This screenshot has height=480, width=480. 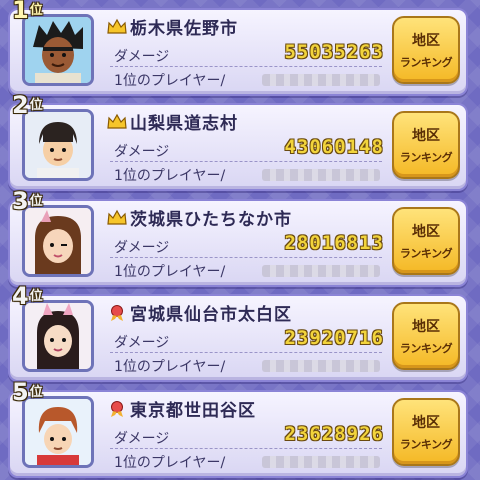 I want to click on location-name: 山梨県道志村, so click(x=184, y=124).